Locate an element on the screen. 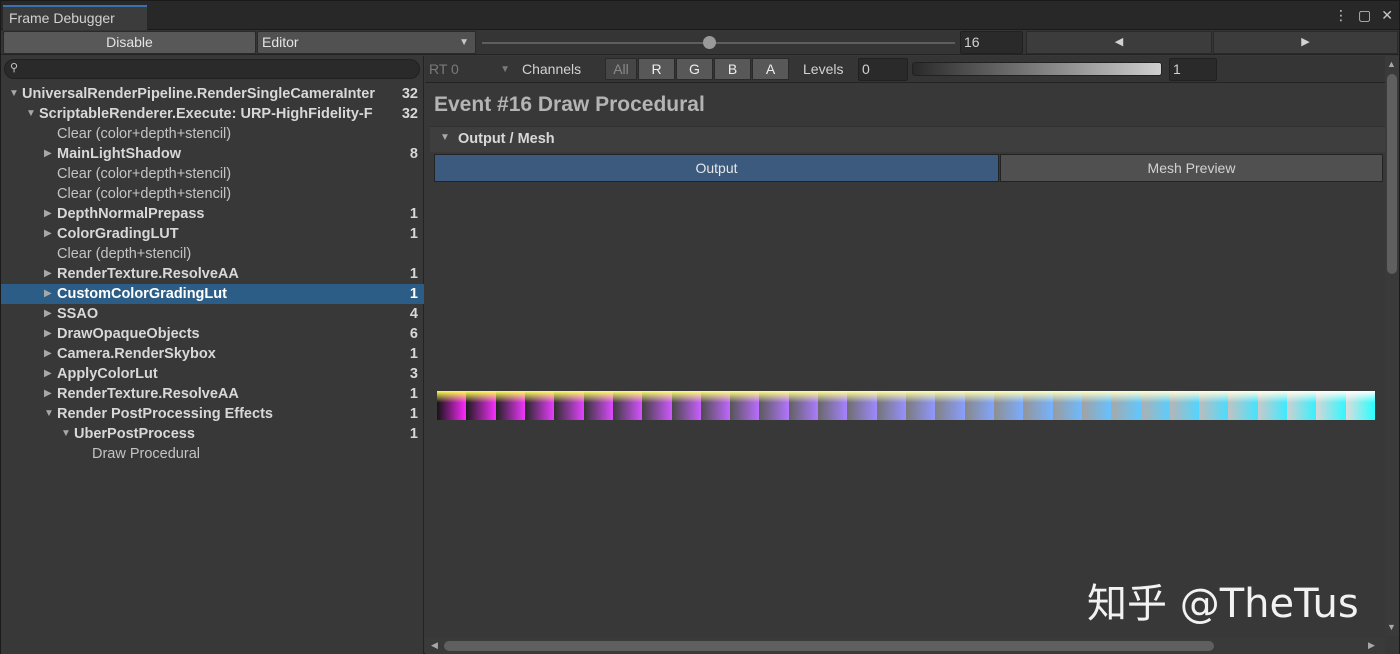 This screenshot has width=1400, height=654. tab-frame-debugger: Frame Debugger is located at coordinates (75, 18).